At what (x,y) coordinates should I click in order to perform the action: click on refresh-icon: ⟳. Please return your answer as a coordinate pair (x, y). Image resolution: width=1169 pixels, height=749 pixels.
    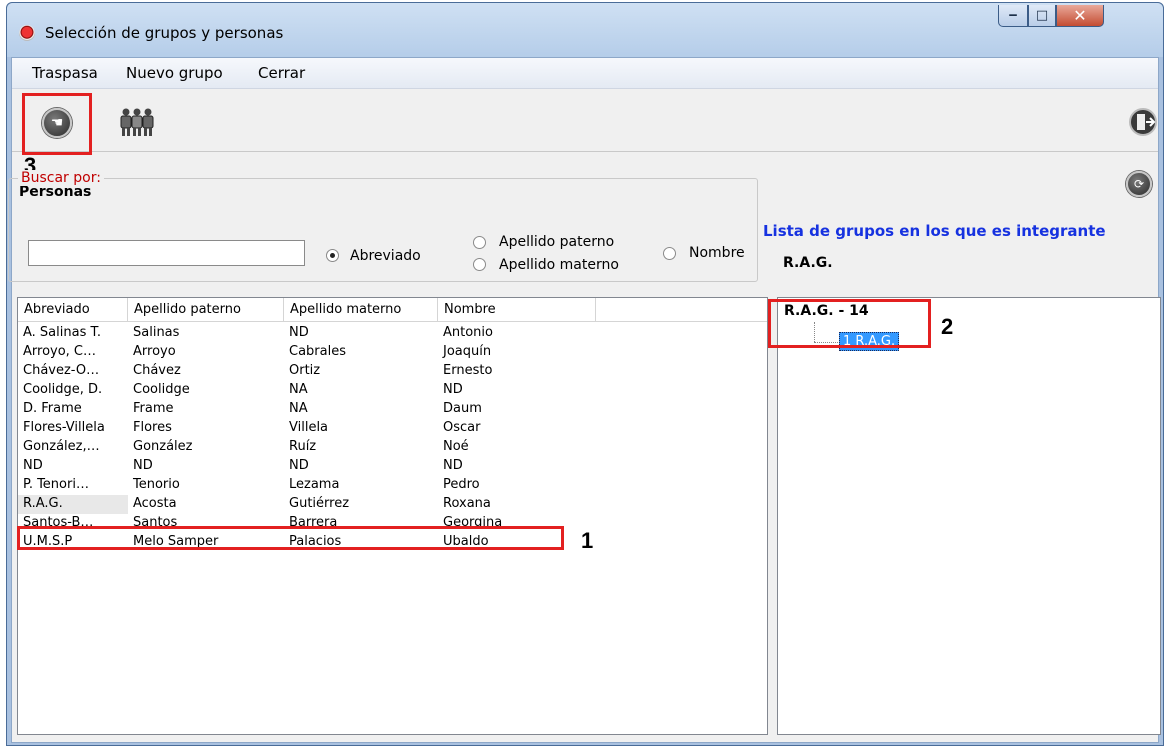
    Looking at the image, I should click on (1139, 184).